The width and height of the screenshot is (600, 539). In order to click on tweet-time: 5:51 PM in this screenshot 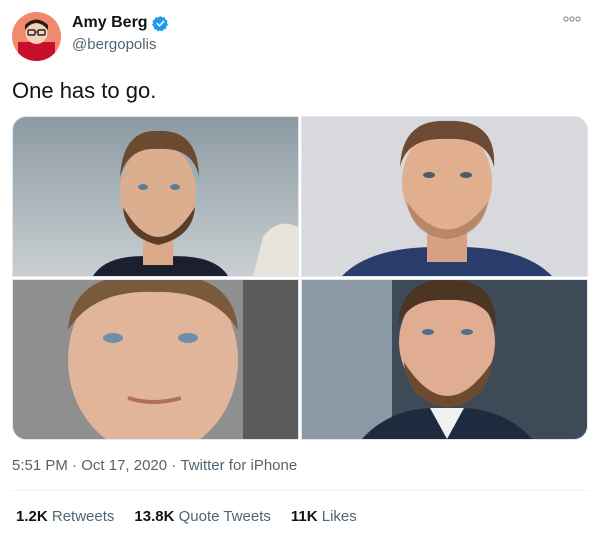, I will do `click(40, 465)`.